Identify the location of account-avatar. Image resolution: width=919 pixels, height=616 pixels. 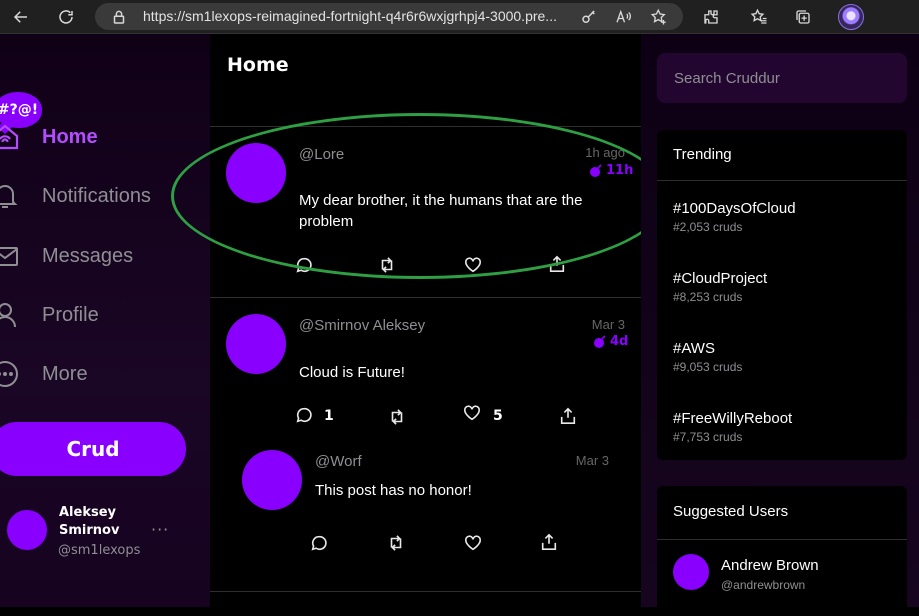
(27, 530).